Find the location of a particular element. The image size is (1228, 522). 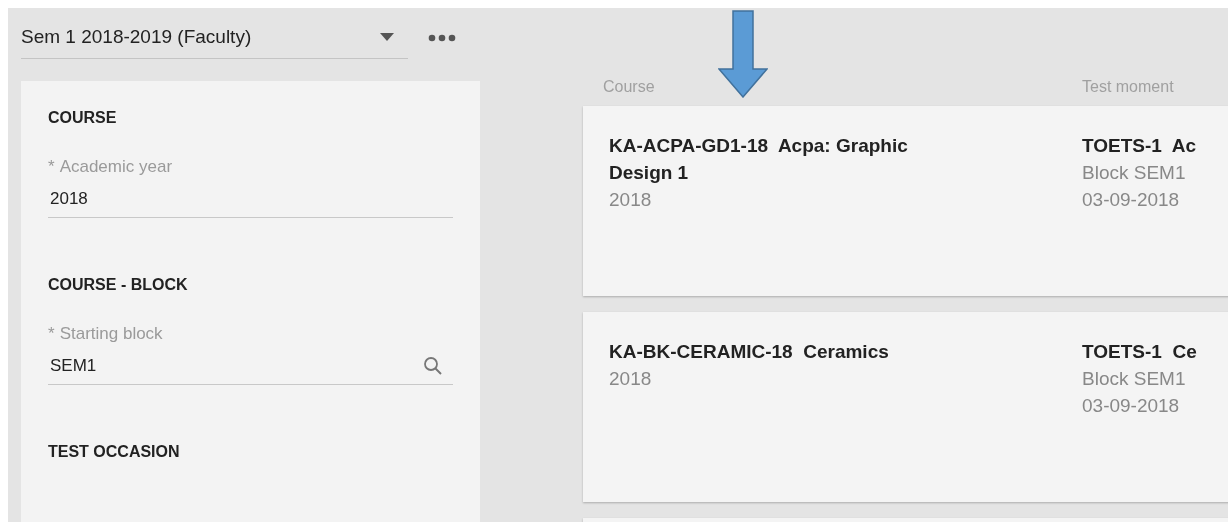

field-label: * Starting block is located at coordinates (105, 334).